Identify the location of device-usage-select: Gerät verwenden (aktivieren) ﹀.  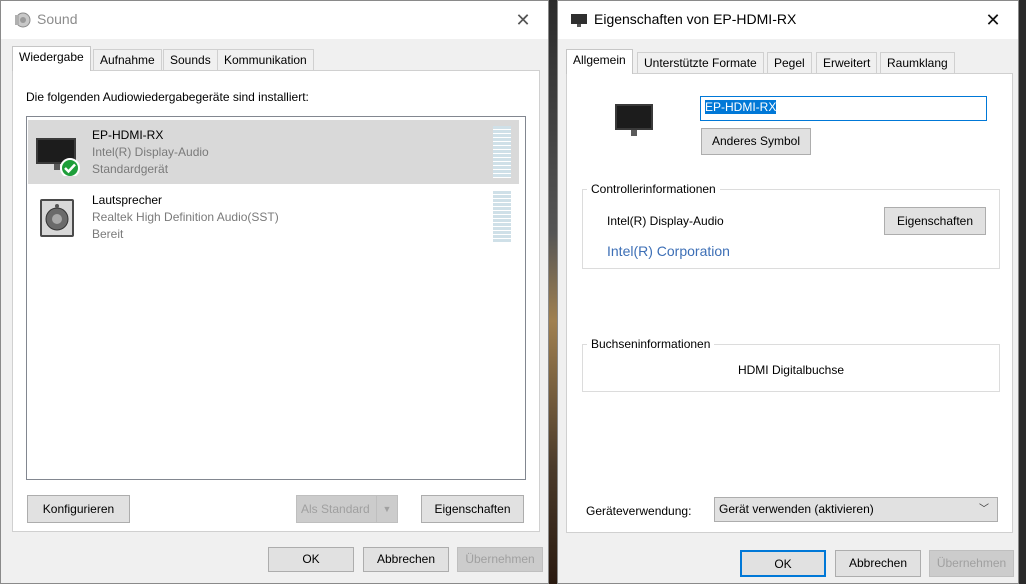
(856, 509).